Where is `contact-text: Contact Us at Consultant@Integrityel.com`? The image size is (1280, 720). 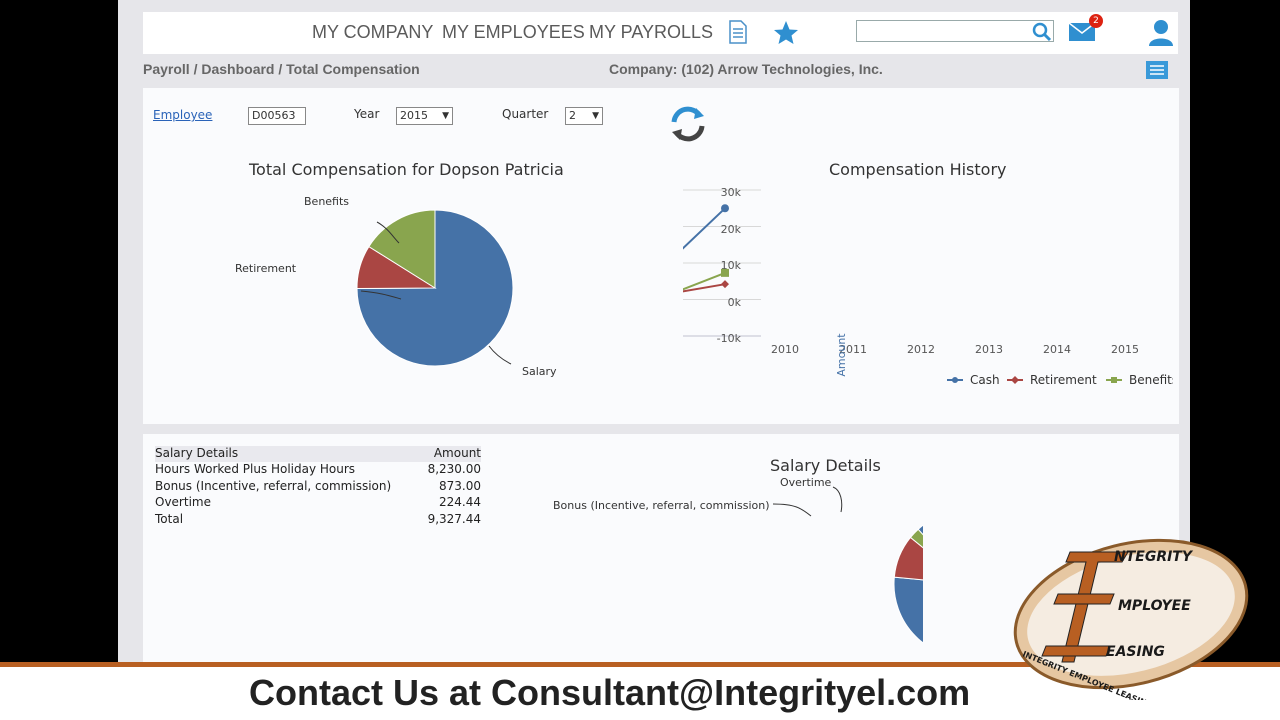
contact-text: Contact Us at Consultant@Integrityel.com is located at coordinates (610, 692).